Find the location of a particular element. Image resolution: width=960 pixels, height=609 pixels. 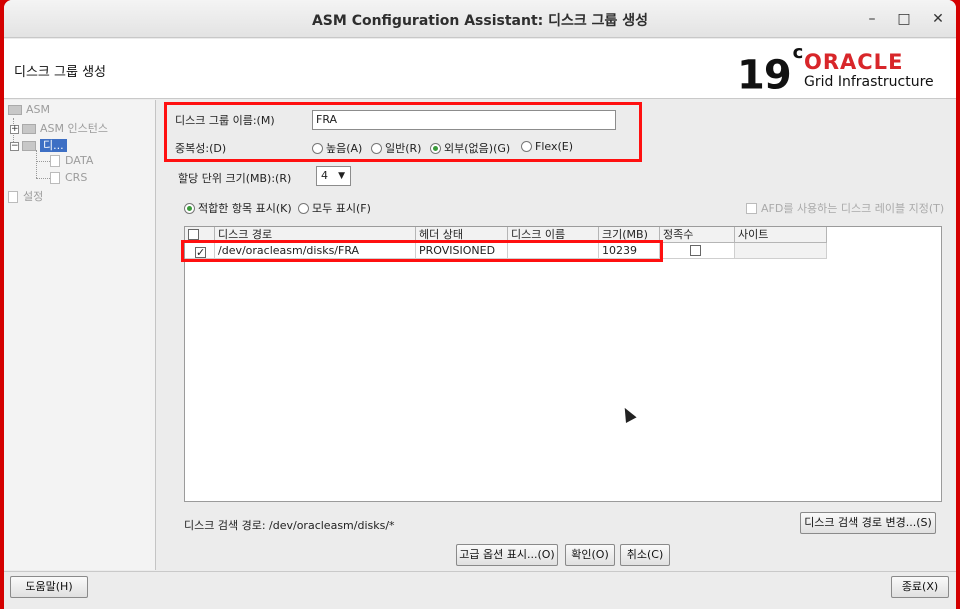

tree-item-label: DATA is located at coordinates (79, 160).